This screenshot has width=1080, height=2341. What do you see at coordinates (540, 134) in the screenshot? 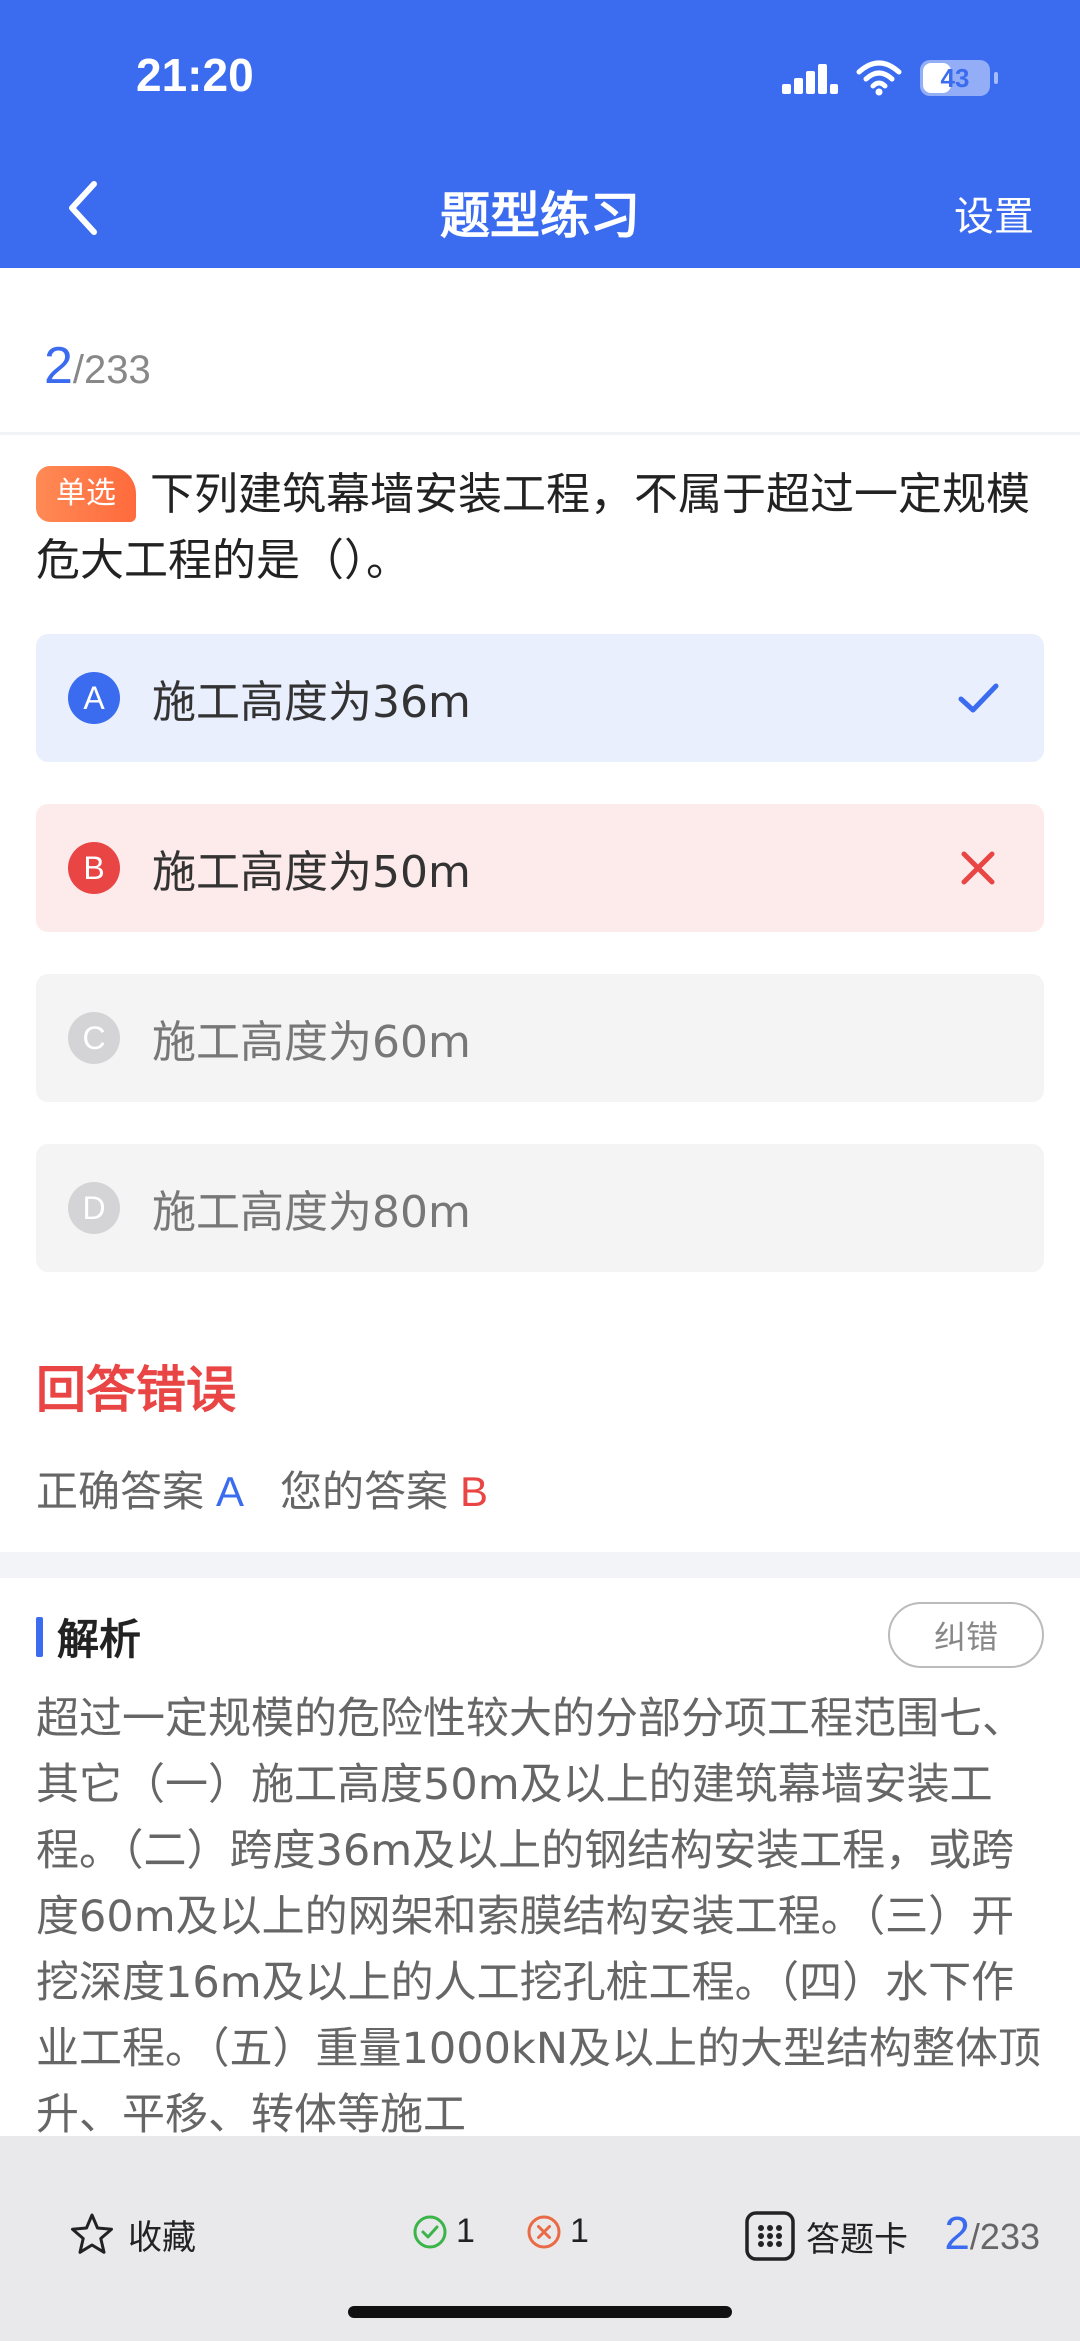
I see `app-header: 21:20 43 题型练习 设置` at bounding box center [540, 134].